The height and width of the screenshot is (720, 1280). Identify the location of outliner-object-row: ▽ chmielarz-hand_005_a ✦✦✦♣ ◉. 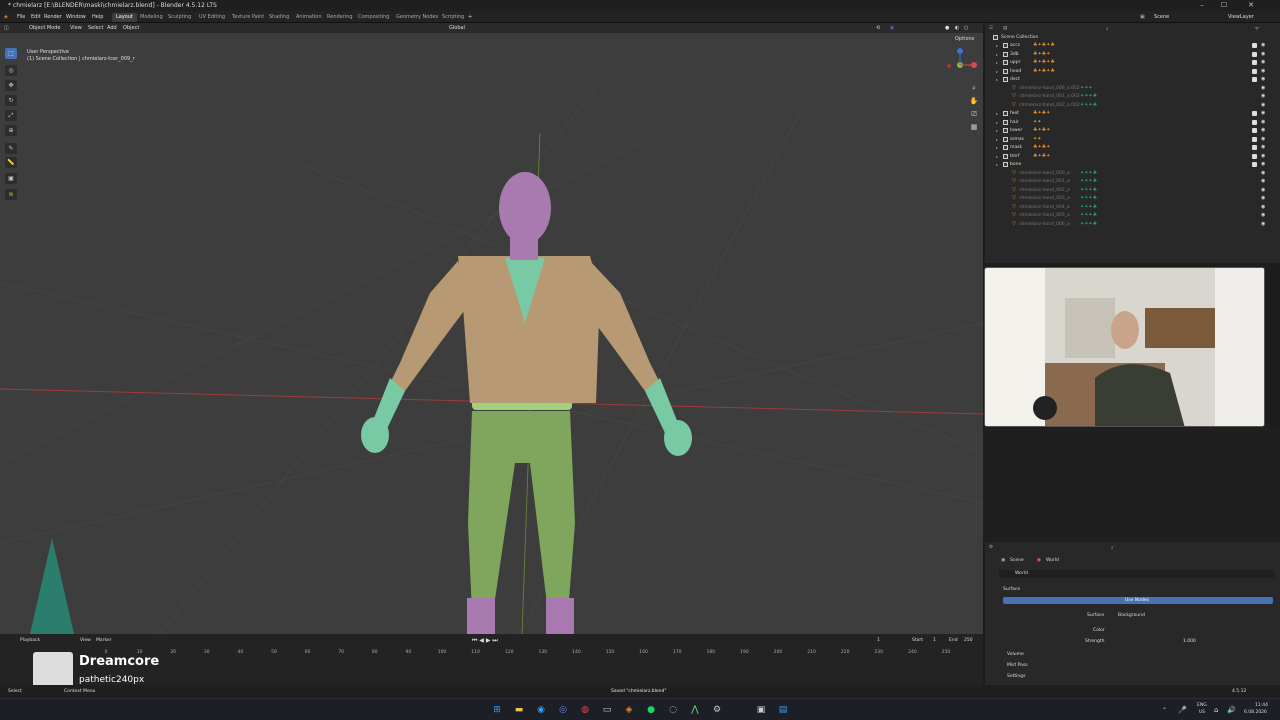
(1132, 216).